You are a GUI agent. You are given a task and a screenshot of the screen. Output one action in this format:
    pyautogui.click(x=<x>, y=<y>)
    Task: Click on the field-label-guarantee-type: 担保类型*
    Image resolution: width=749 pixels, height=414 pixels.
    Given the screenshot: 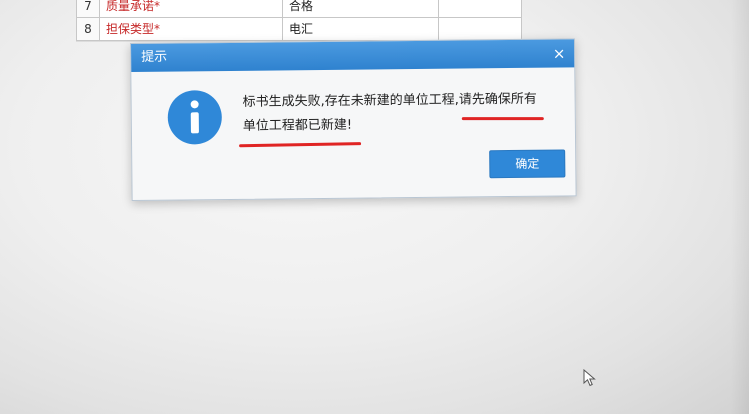 What is the action you would take?
    pyautogui.click(x=191, y=29)
    